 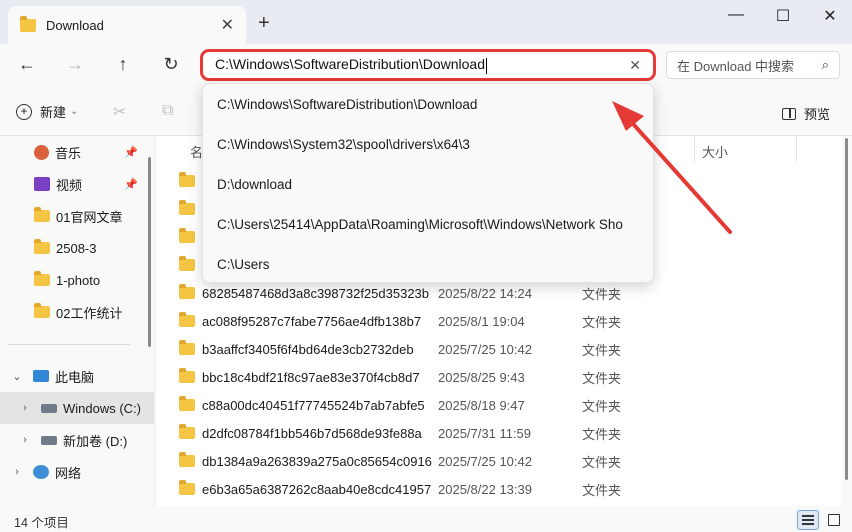 What do you see at coordinates (817, 114) in the screenshot?
I see `preview-label: 预览` at bounding box center [817, 114].